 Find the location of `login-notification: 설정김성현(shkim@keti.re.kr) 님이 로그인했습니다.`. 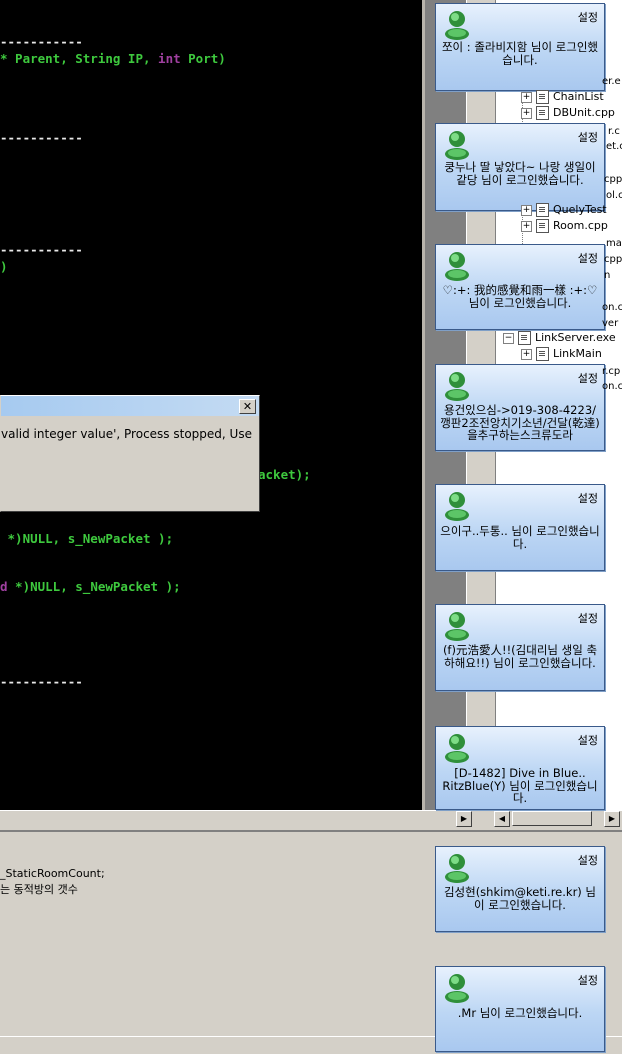

login-notification: 설정김성현(shkim@keti.re.kr) 님이 로그인했습니다. is located at coordinates (520, 889).